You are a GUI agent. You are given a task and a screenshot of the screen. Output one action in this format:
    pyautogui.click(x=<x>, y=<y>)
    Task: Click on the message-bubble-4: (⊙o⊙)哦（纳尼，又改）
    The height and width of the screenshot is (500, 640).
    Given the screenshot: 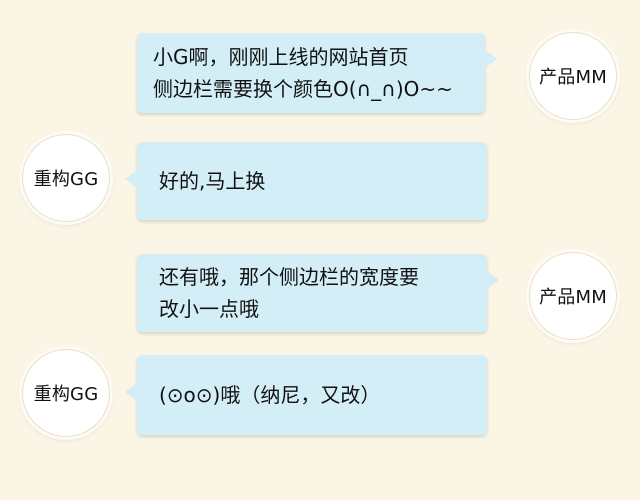 What is the action you would take?
    pyautogui.click(x=306, y=395)
    